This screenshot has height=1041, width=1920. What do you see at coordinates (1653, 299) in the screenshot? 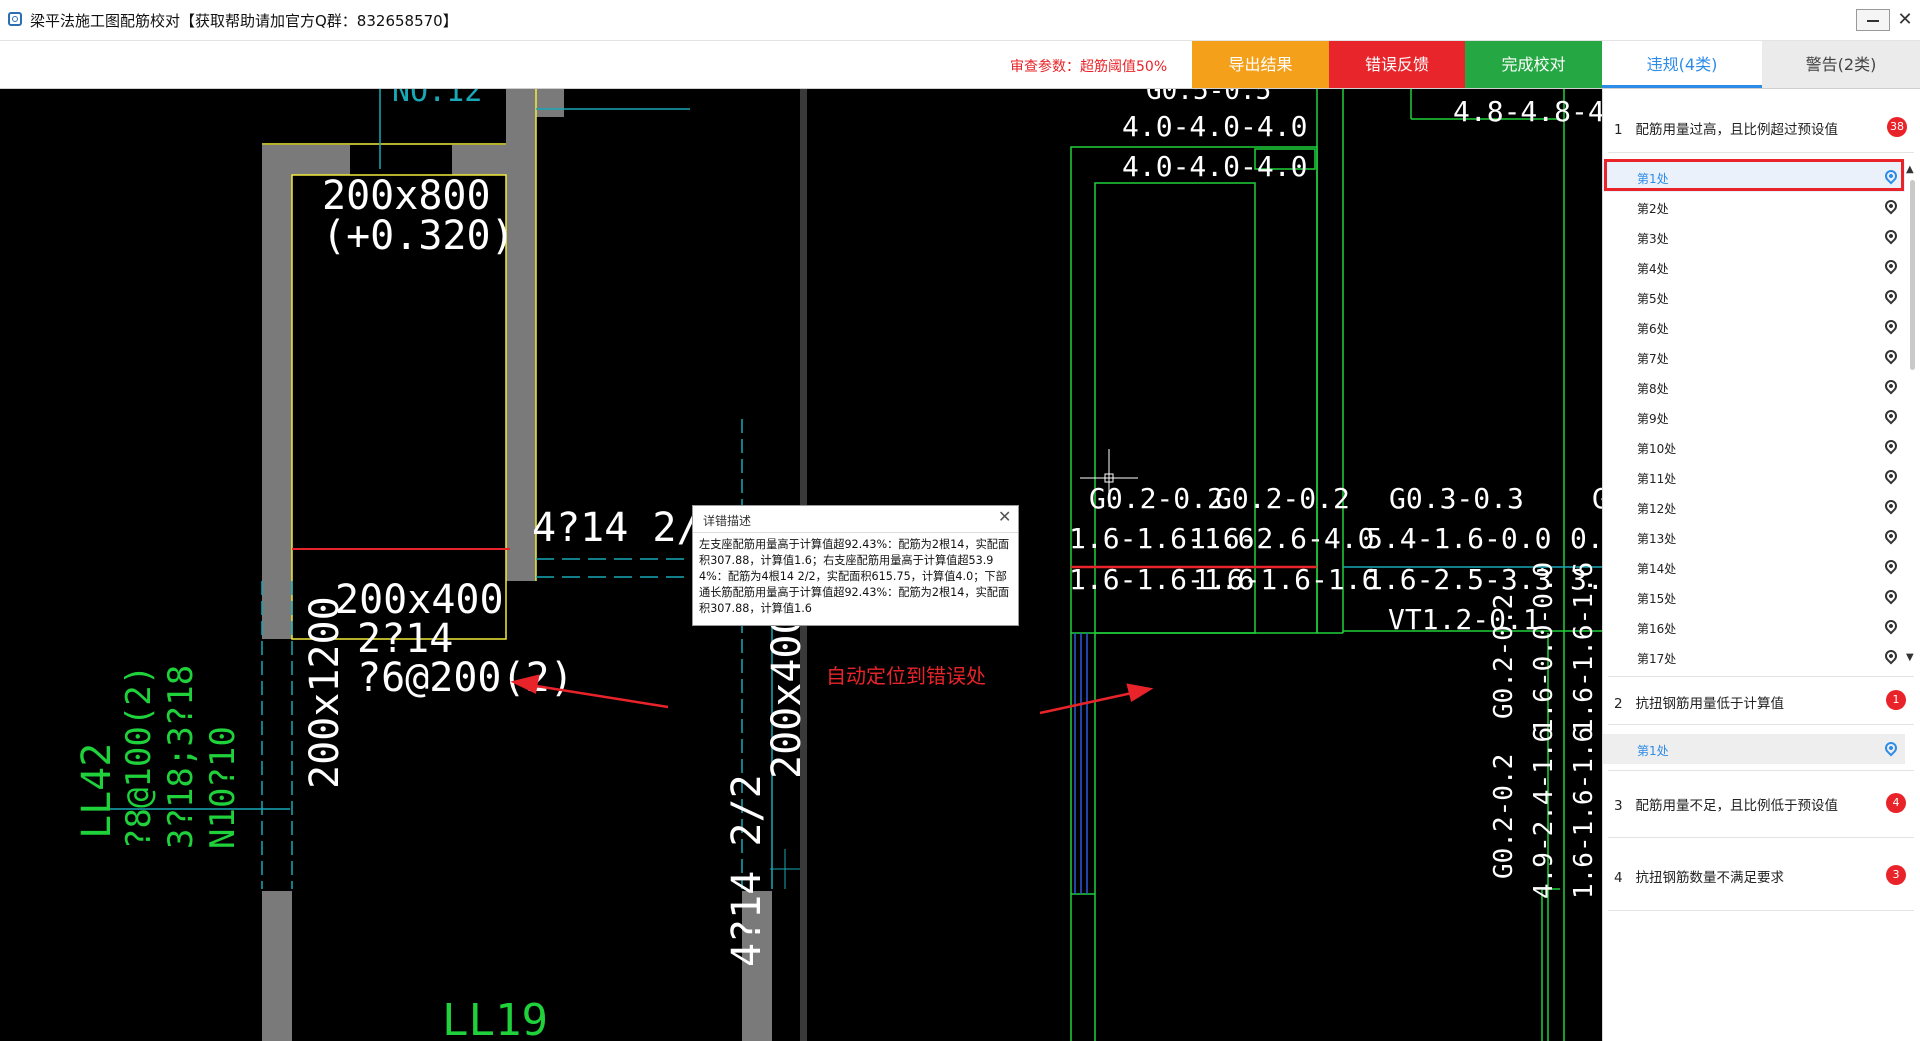
I see `item-label: 第5处` at bounding box center [1653, 299].